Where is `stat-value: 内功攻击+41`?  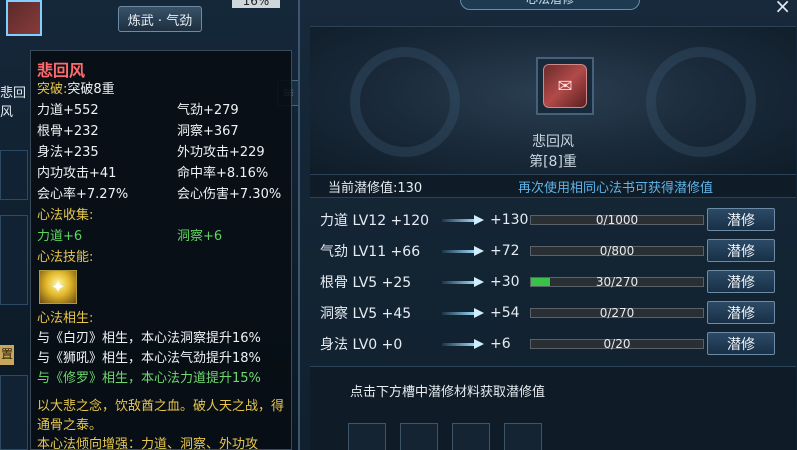
stat-value: 内功攻击+41 is located at coordinates (77, 173).